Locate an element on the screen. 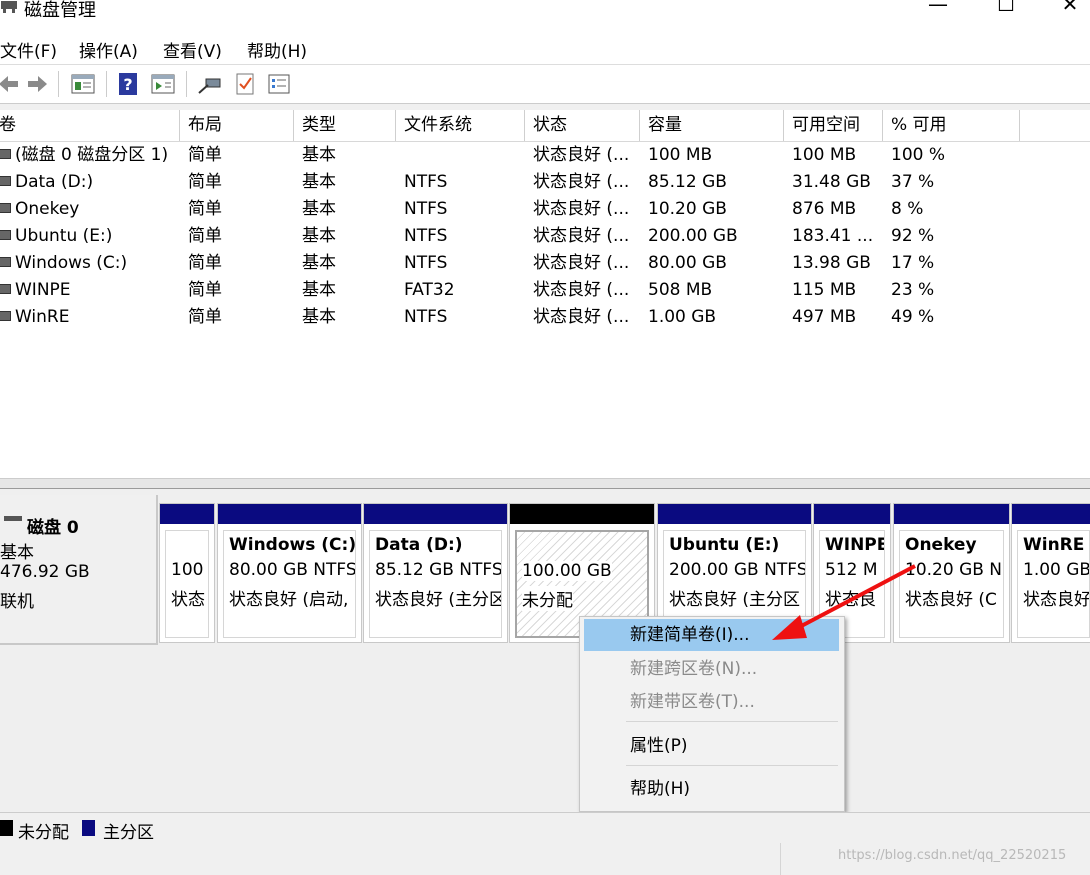 This screenshot has height=875, width=1090. menu-view: 查看(V) is located at coordinates (192, 49).